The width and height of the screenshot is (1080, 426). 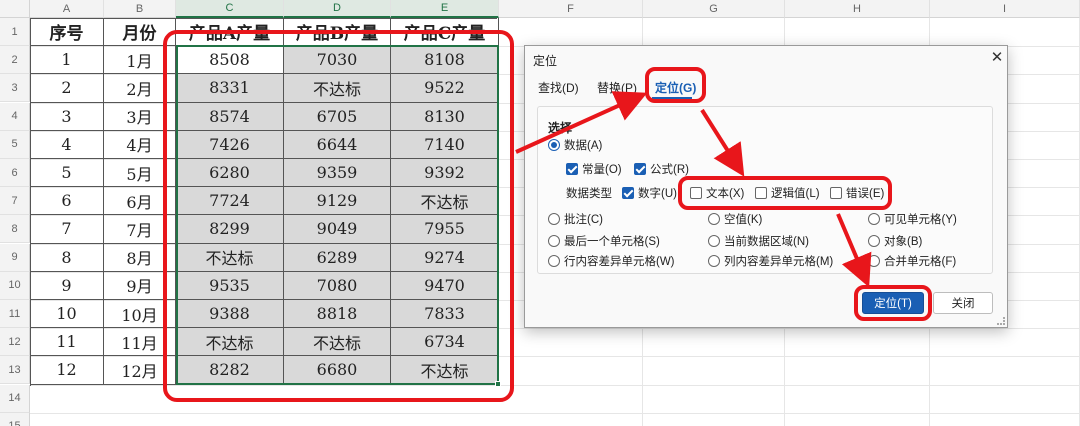 What do you see at coordinates (854, 250) in the screenshot?
I see `arrow-to-goto-button` at bounding box center [854, 250].